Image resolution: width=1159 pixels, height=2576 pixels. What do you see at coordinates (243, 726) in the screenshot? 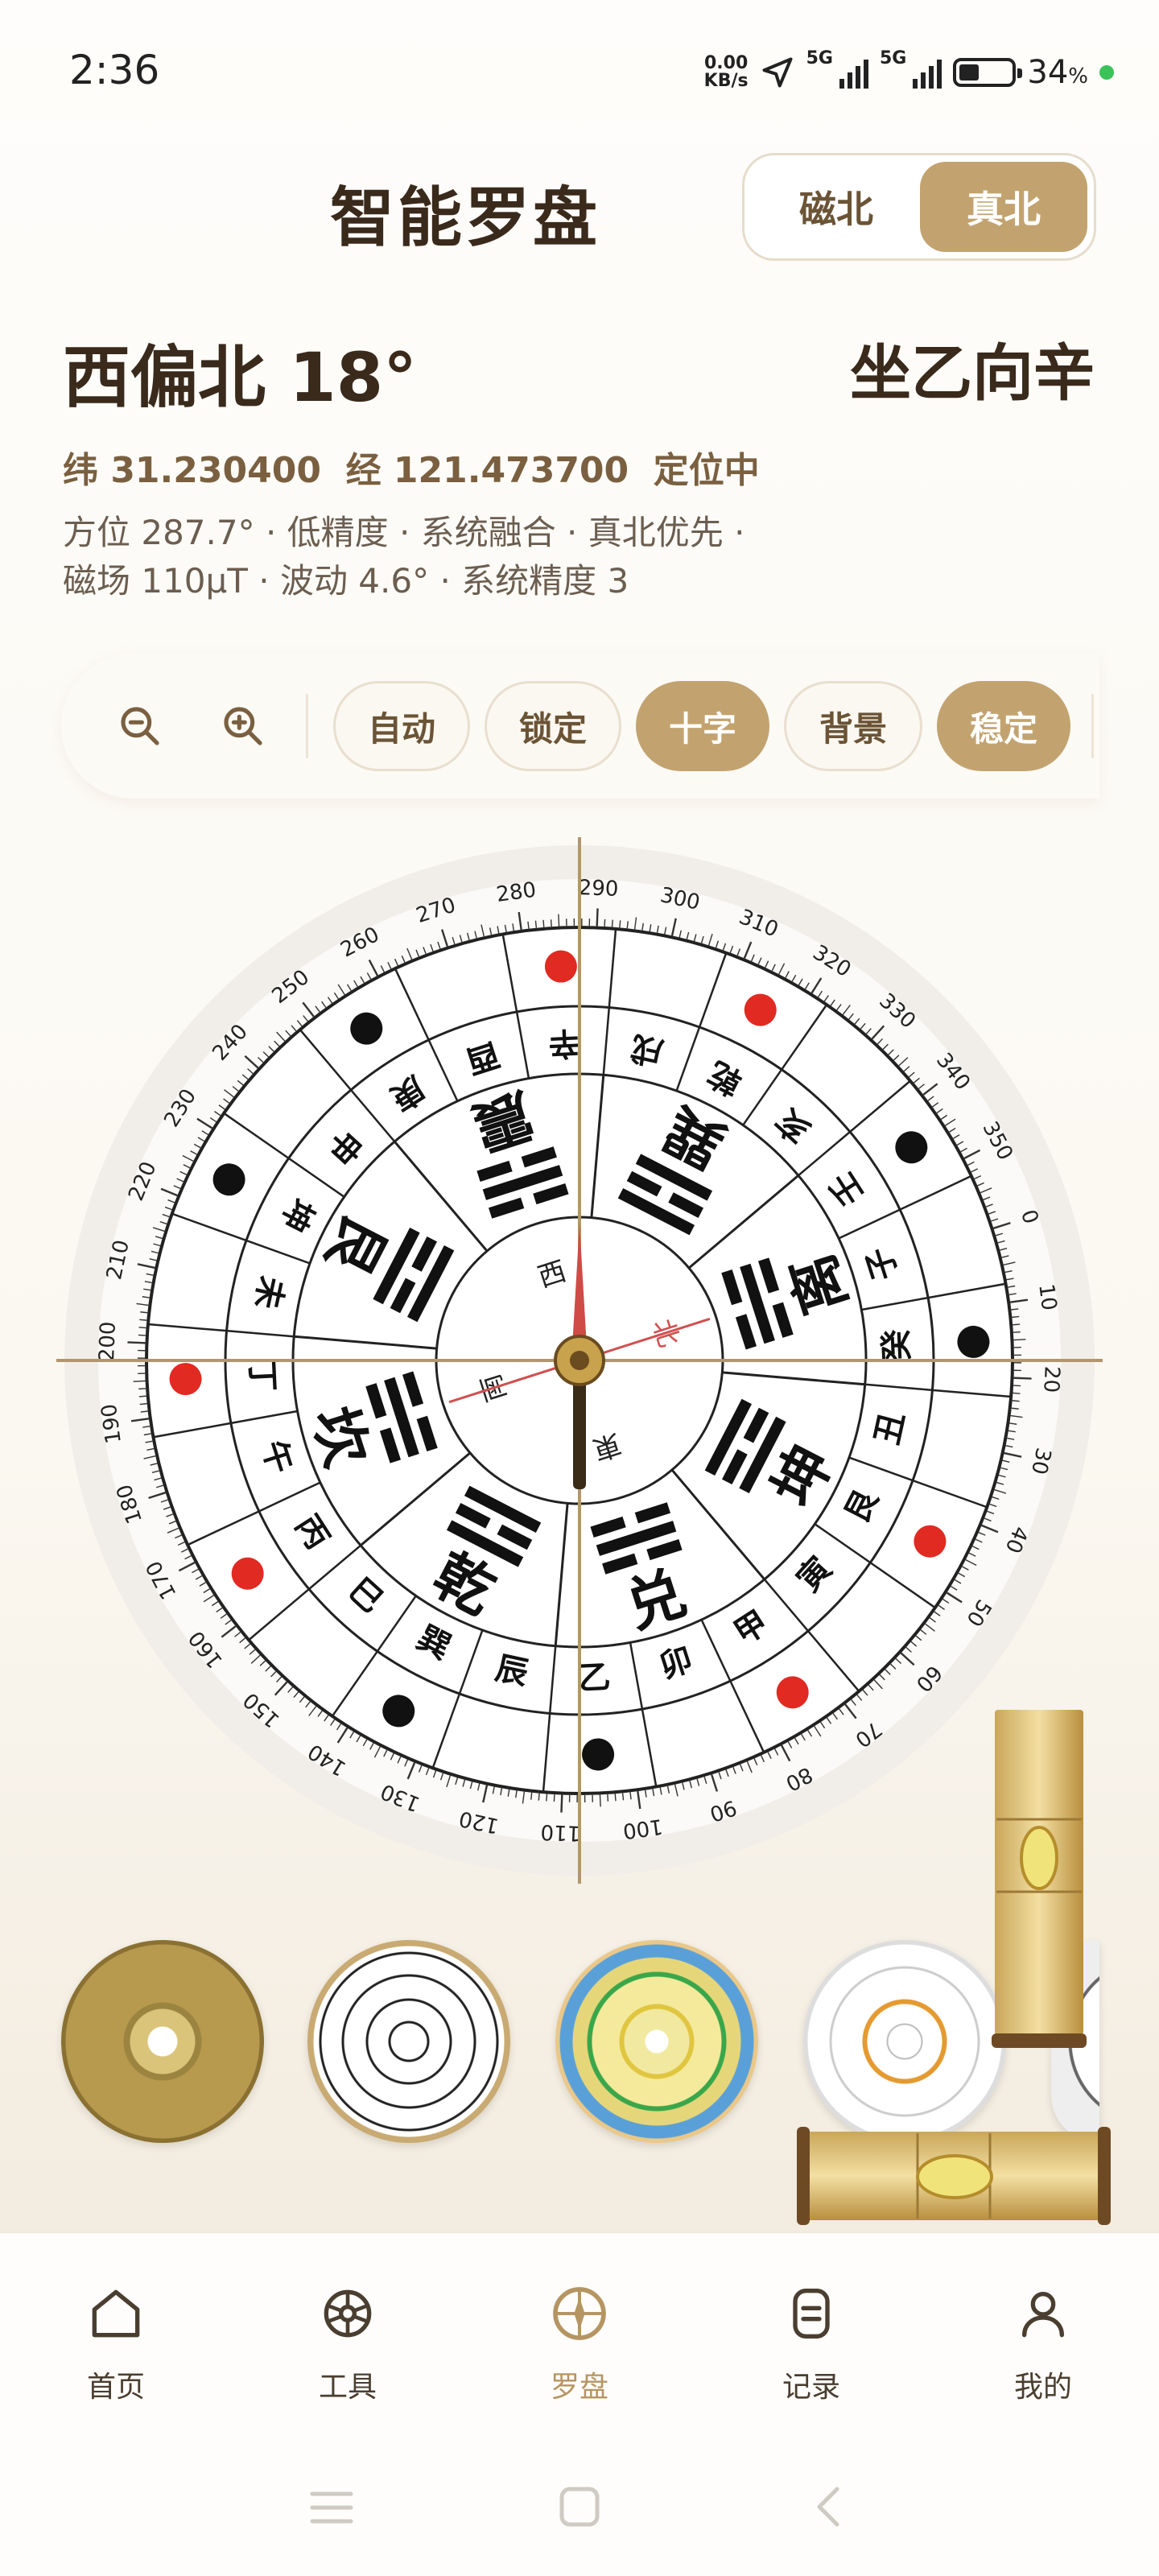
I see `zoom-in-icon` at bounding box center [243, 726].